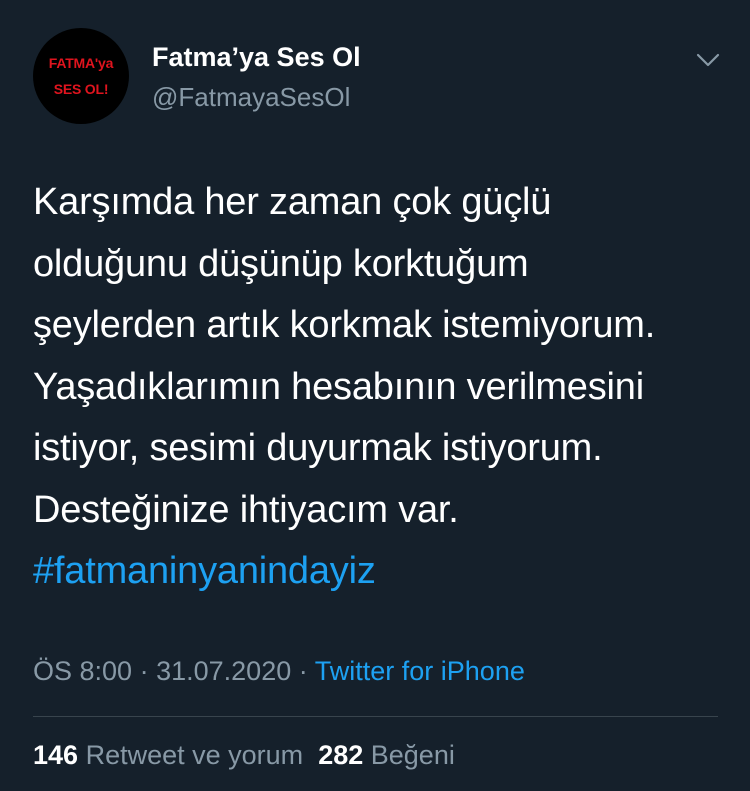  I want to click on tweet-line: istiyor, sesimi duyurmak istiyorum., so click(318, 448).